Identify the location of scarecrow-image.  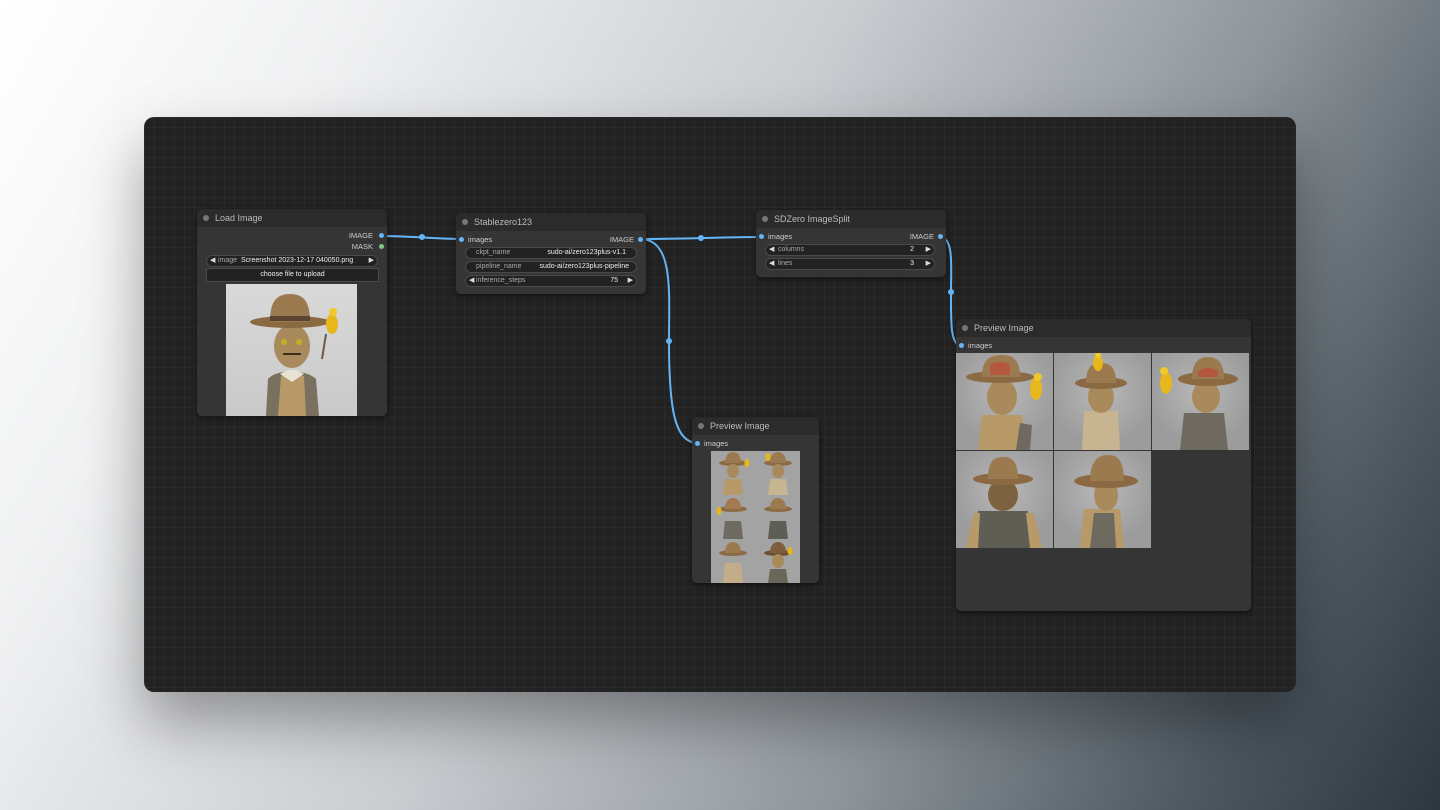
(294, 355).